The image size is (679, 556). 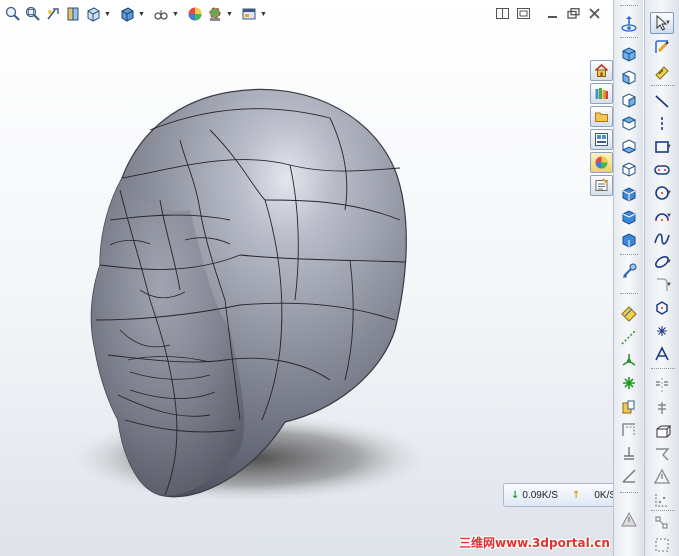 What do you see at coordinates (249, 14) in the screenshot?
I see `view-settings-icon` at bounding box center [249, 14].